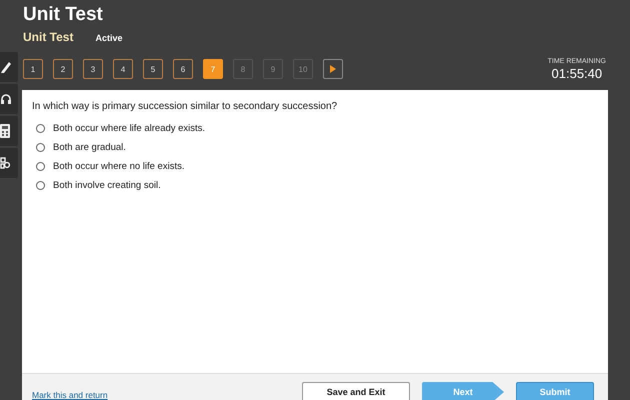 Image resolution: width=630 pixels, height=400 pixels. I want to click on test-name: Unit Test, so click(48, 37).